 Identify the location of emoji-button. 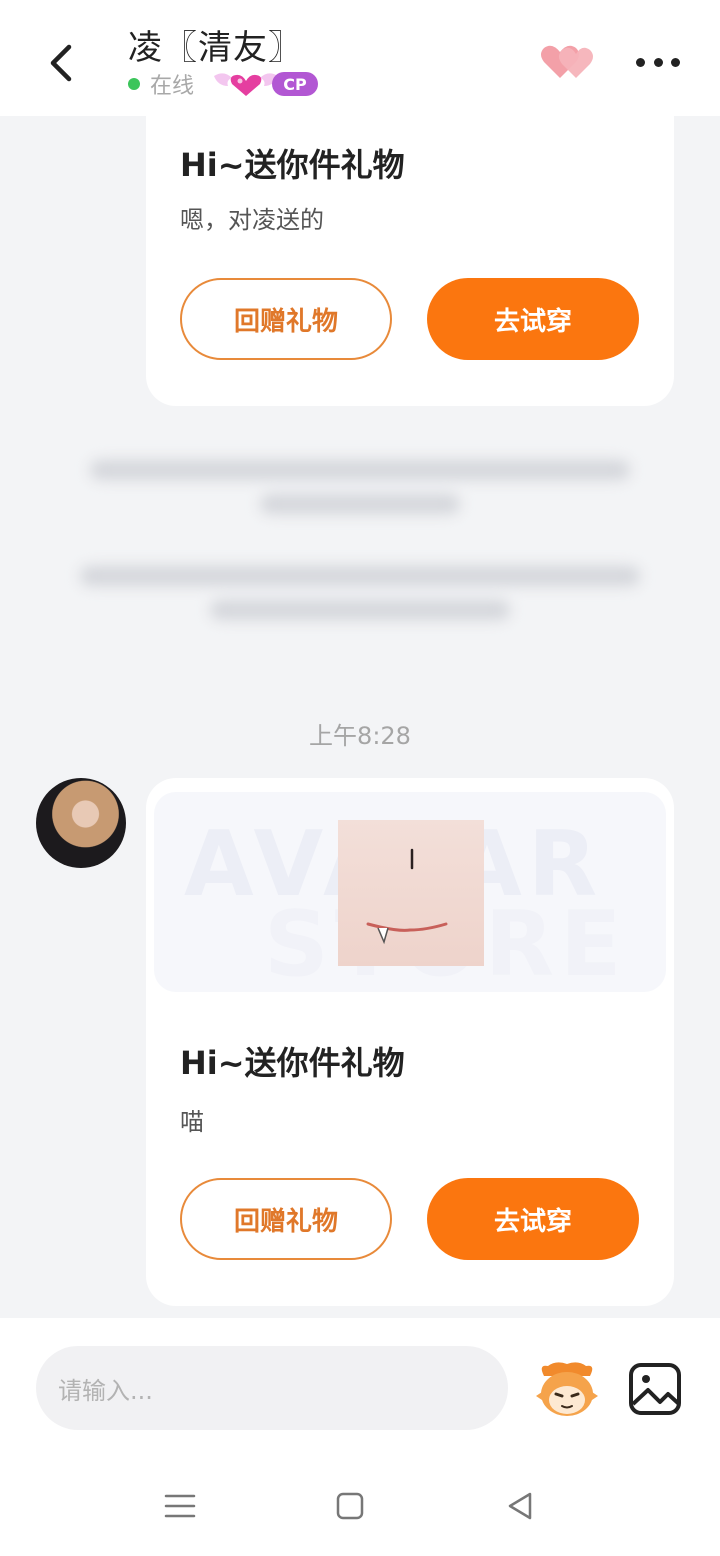
(567, 1389).